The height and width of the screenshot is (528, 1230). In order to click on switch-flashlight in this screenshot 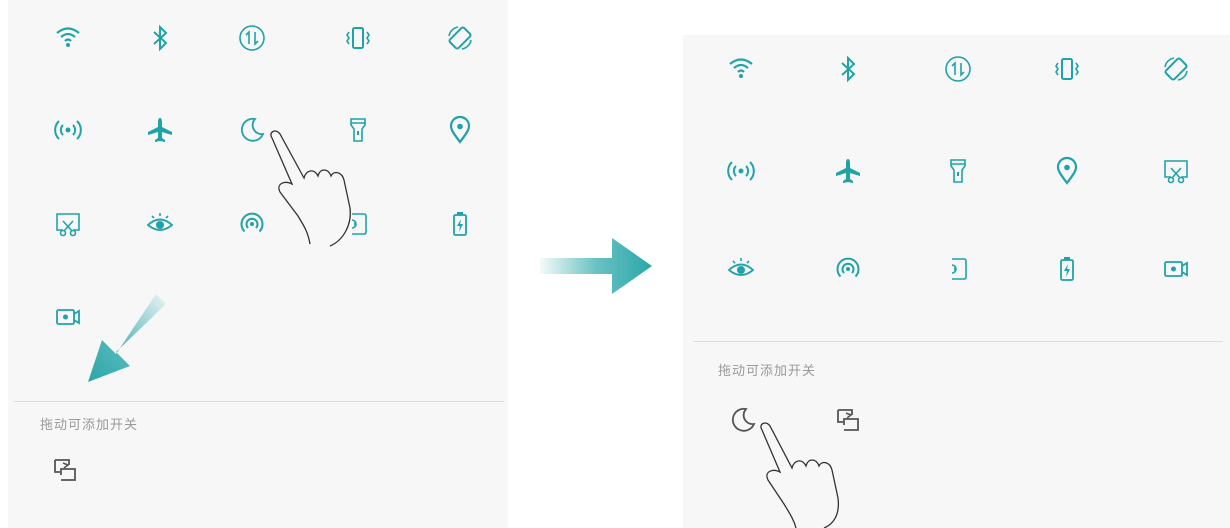, I will do `click(958, 171)`.